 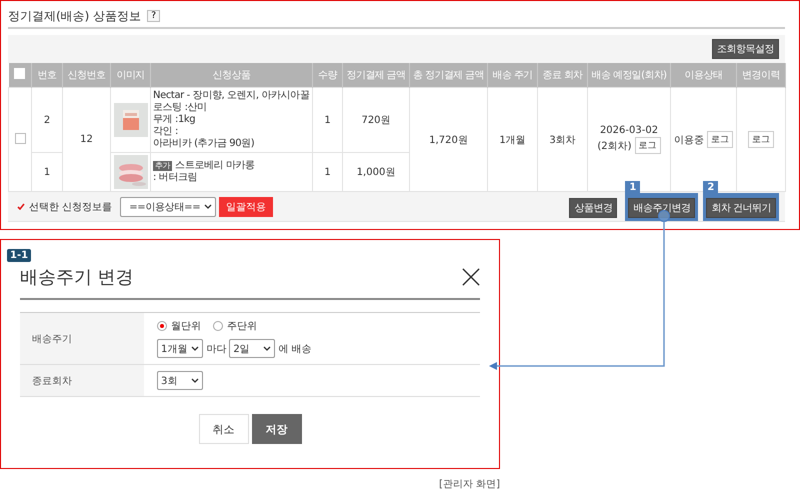 What do you see at coordinates (130, 75) in the screenshot?
I see `column-header: 이미지` at bounding box center [130, 75].